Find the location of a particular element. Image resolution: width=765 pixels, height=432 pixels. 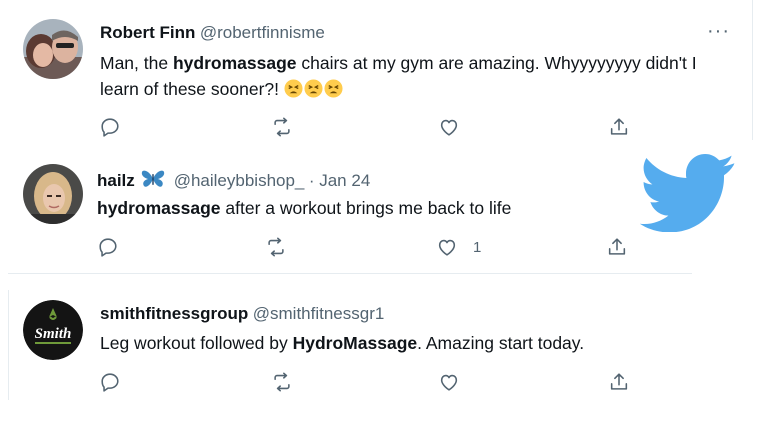

avatar-smith-fitness: Smith is located at coordinates (53, 330).